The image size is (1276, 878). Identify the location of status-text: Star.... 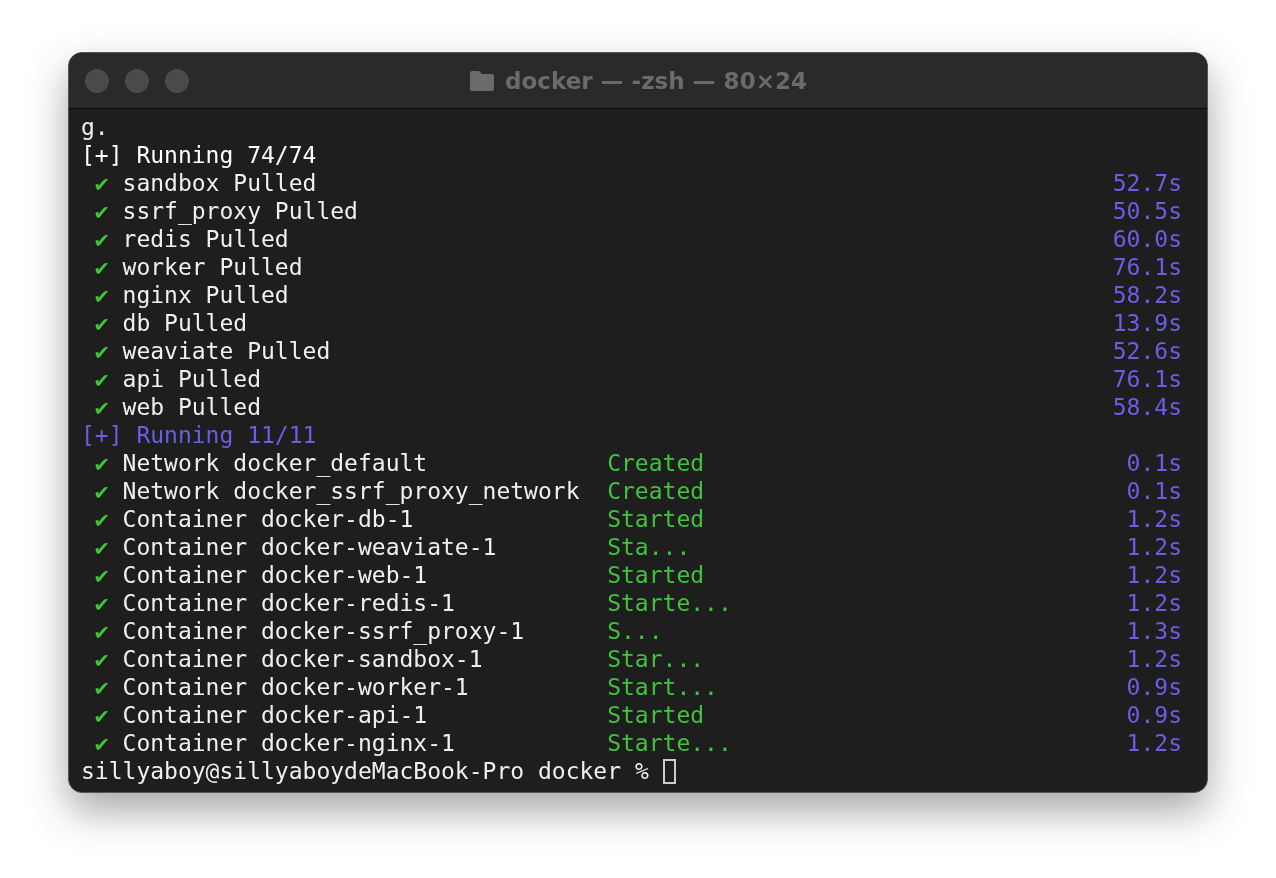
(656, 659).